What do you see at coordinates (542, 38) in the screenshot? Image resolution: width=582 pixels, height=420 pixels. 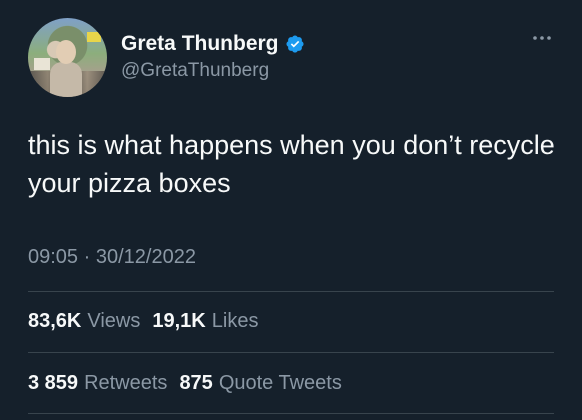 I see `more-horizontal-icon` at bounding box center [542, 38].